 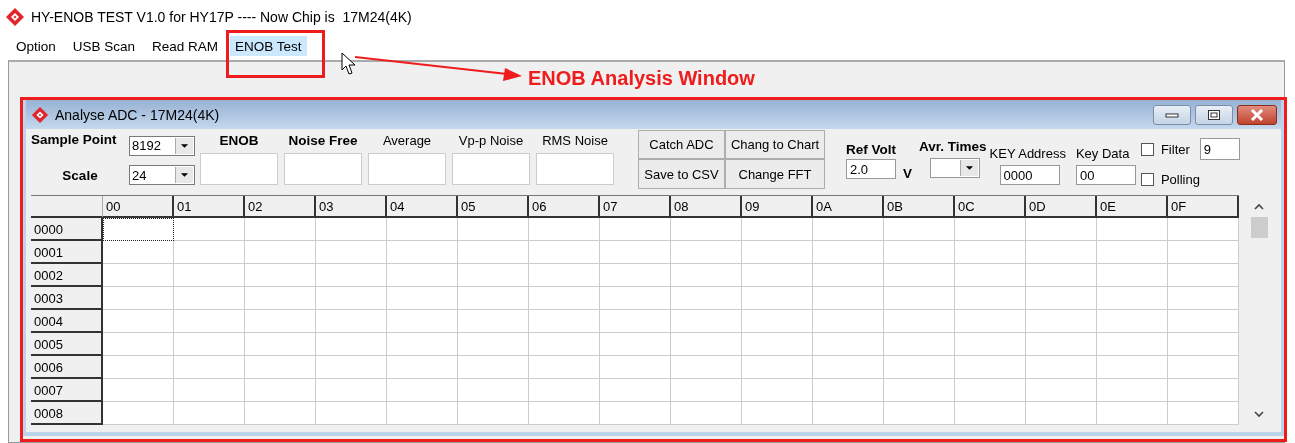 What do you see at coordinates (138, 207) in the screenshot?
I see `column-header: 00` at bounding box center [138, 207].